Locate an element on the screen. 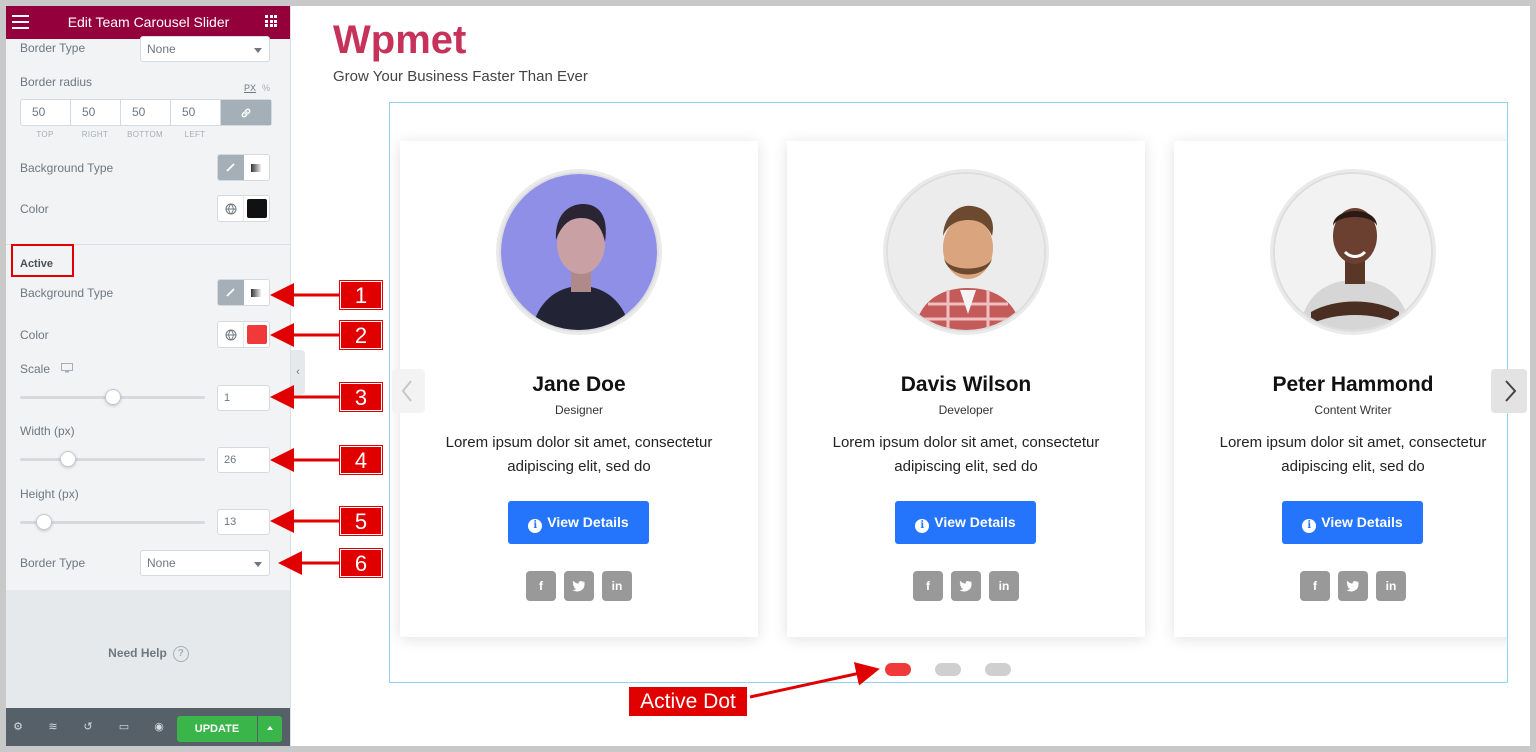 Image resolution: width=1536 pixels, height=752 pixels. member-name: Peter Hammond is located at coordinates (1353, 384).